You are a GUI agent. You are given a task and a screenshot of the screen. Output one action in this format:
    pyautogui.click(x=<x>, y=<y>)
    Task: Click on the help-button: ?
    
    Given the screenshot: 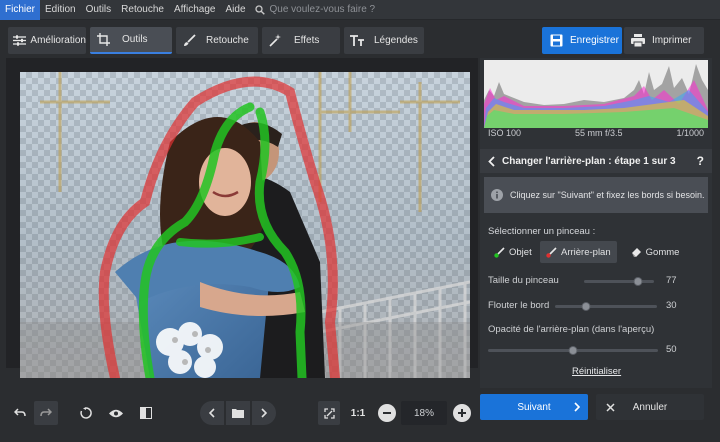 What is the action you would take?
    pyautogui.click(x=700, y=161)
    